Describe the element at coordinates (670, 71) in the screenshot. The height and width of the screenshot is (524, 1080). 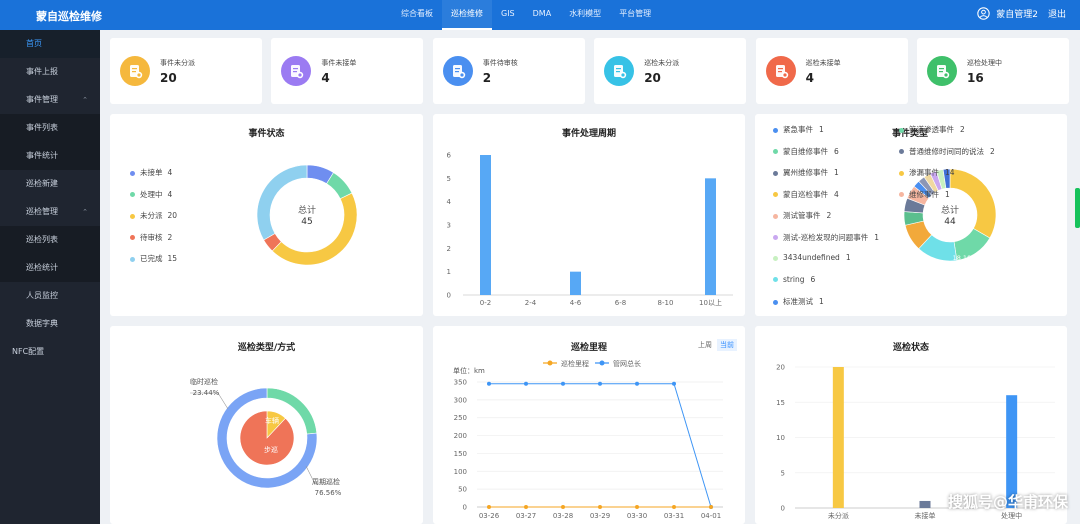
I see `stat-card: 巡检未分派 20` at that location.